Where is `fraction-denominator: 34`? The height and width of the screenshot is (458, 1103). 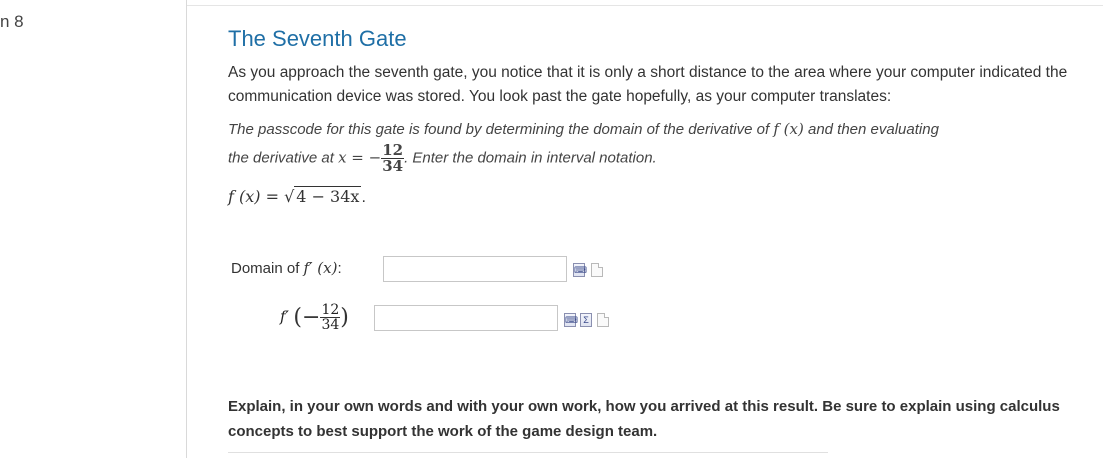 fraction-denominator: 34 is located at coordinates (393, 166).